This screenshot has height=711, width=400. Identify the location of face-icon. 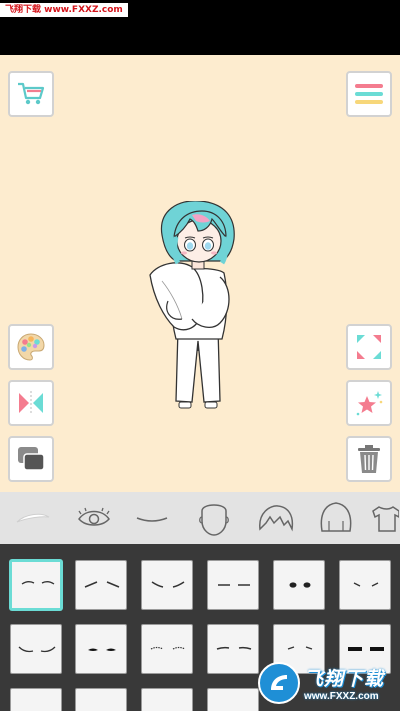
(214, 520).